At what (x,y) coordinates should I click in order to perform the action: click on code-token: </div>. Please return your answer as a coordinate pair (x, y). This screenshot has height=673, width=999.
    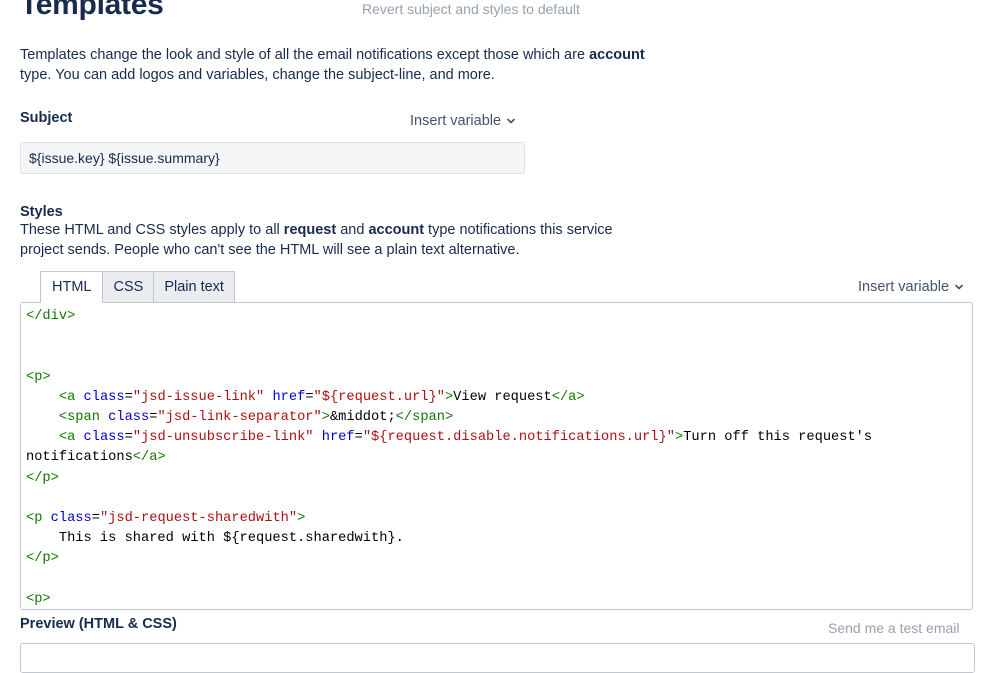
    Looking at the image, I should click on (51, 316).